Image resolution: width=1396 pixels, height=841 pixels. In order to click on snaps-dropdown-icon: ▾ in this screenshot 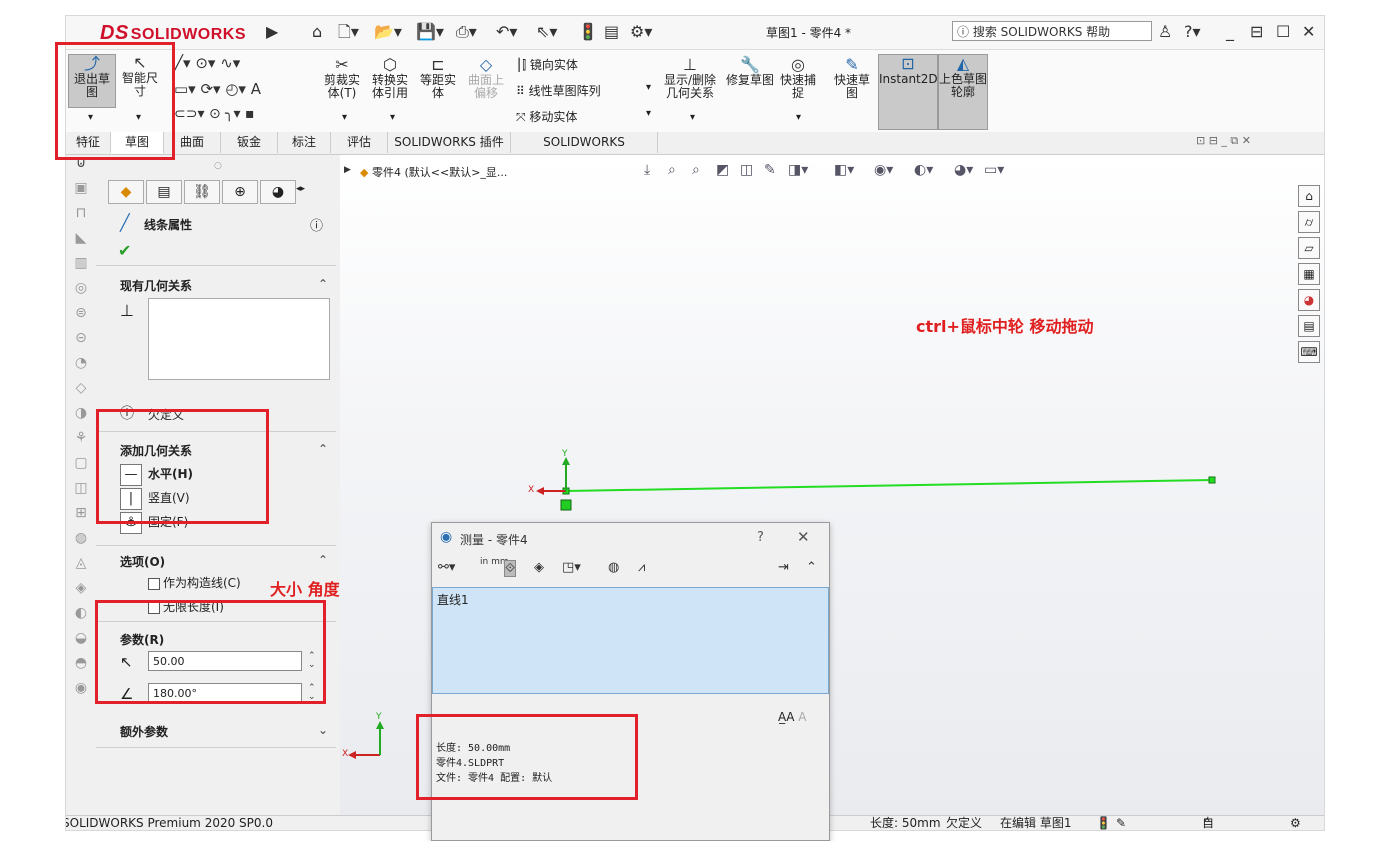, I will do `click(798, 117)`.